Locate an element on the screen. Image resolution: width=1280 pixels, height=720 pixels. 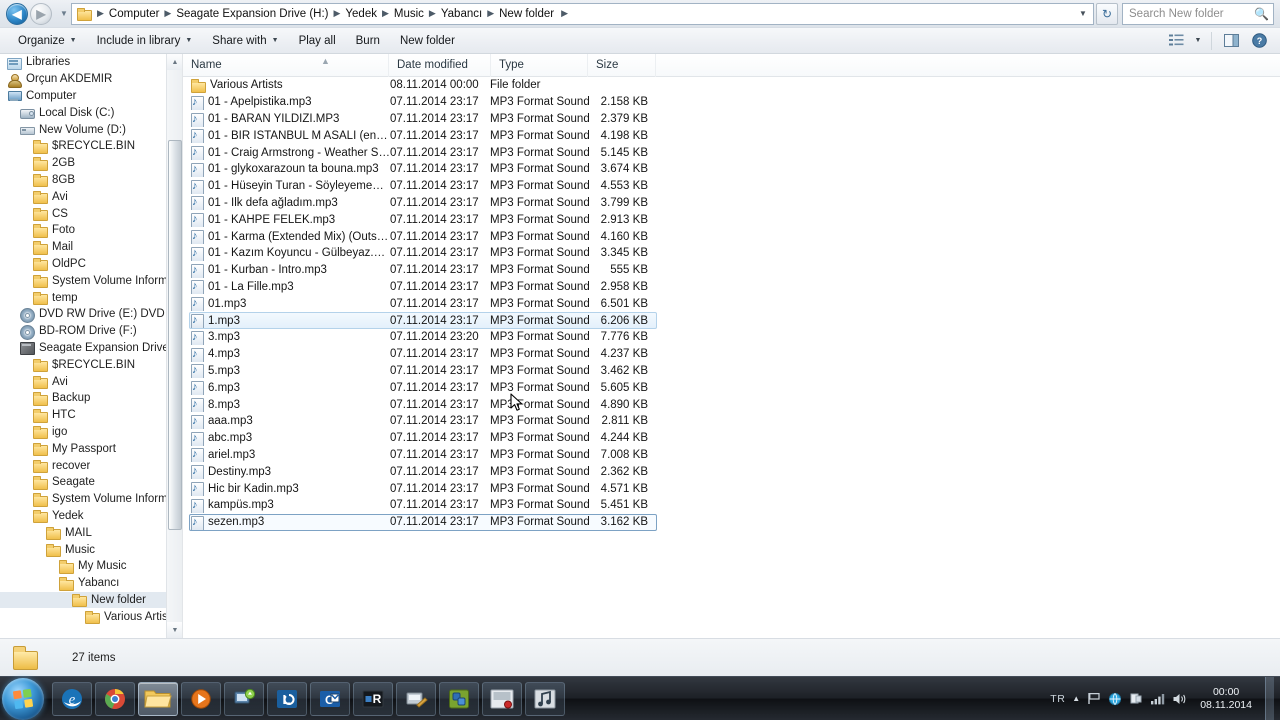
tree-item-yabanc: Yabancı is located at coordinates (83, 583).